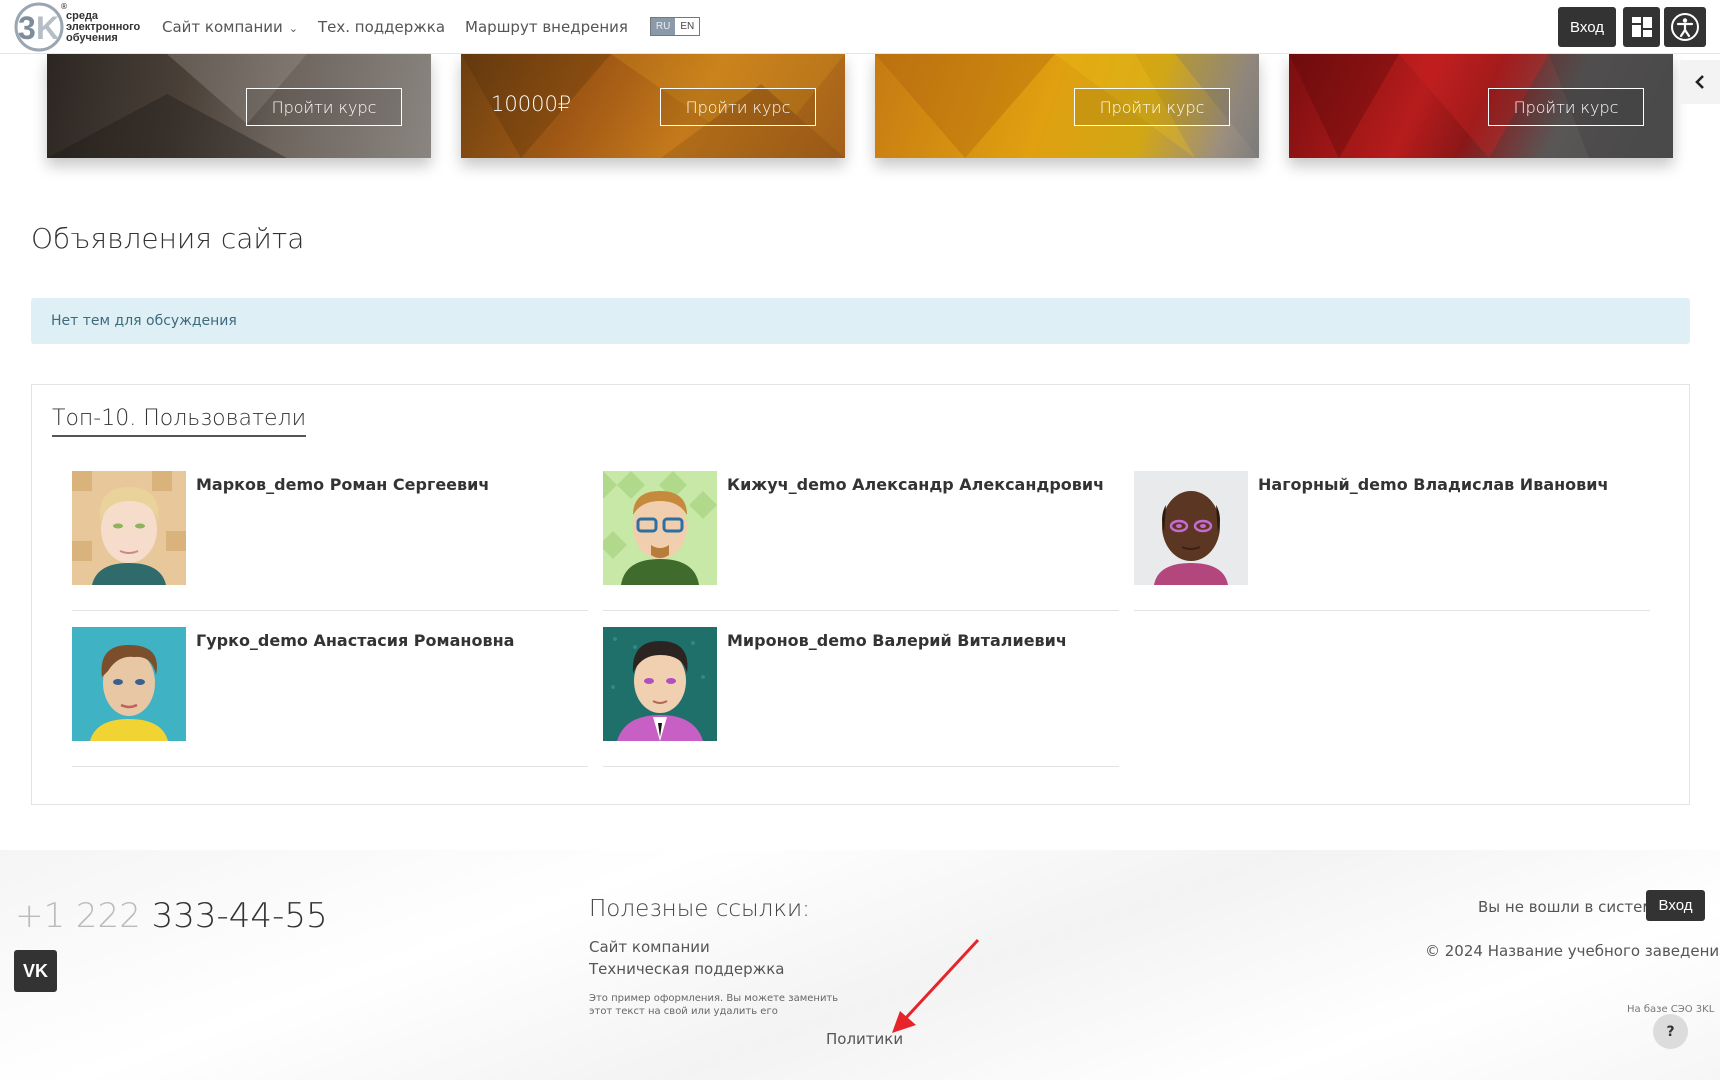  I want to click on accessibility-button, so click(1685, 27).